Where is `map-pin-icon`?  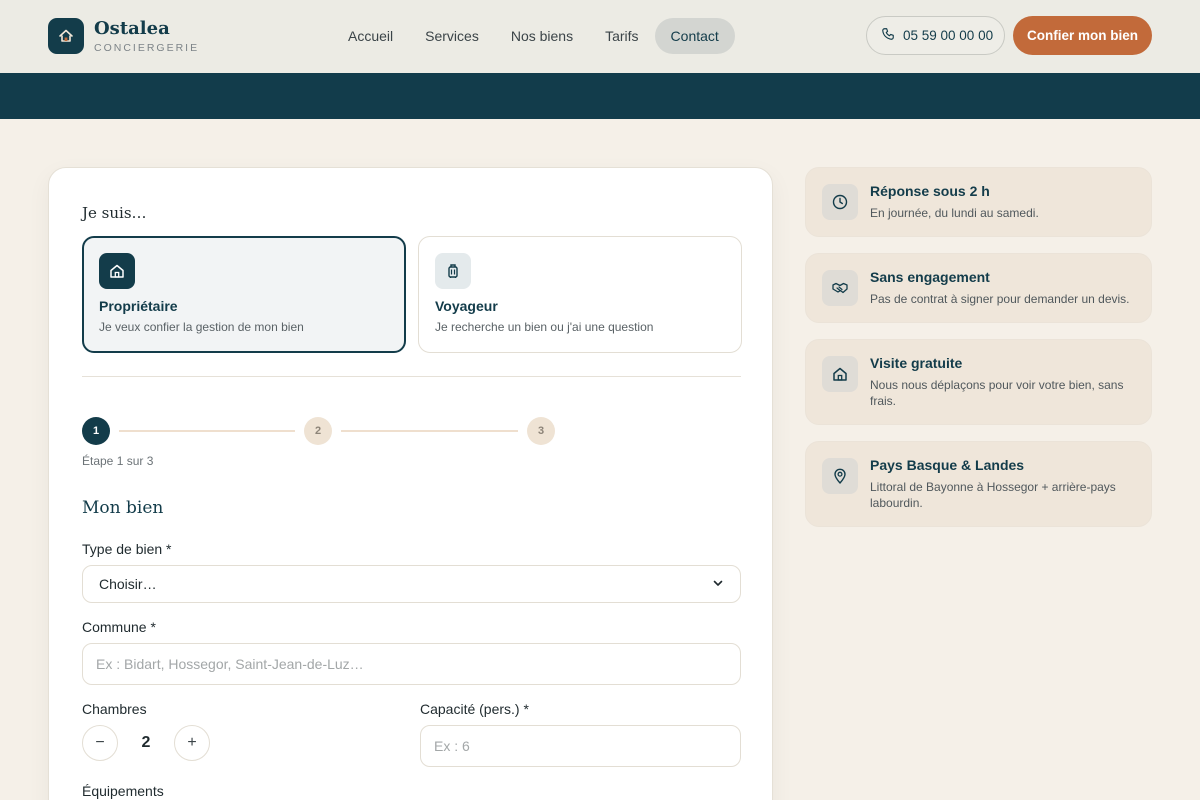 map-pin-icon is located at coordinates (840, 476).